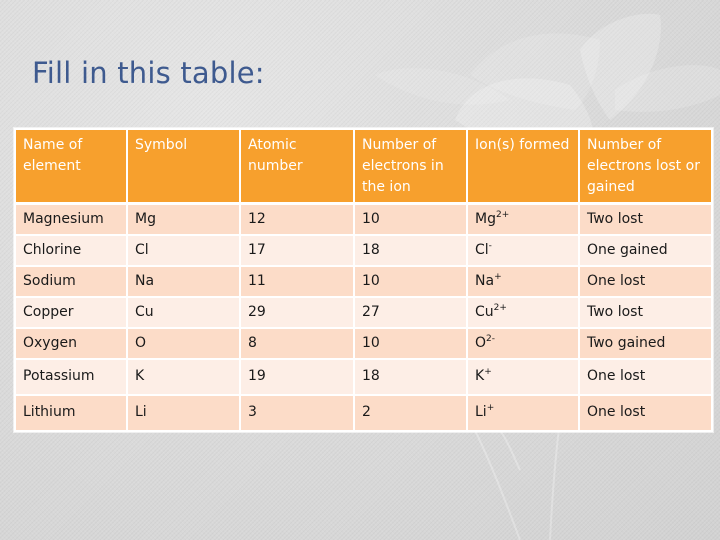  Describe the element at coordinates (523, 312) in the screenshot. I see `cell-ion-formed: Cu2+` at that location.